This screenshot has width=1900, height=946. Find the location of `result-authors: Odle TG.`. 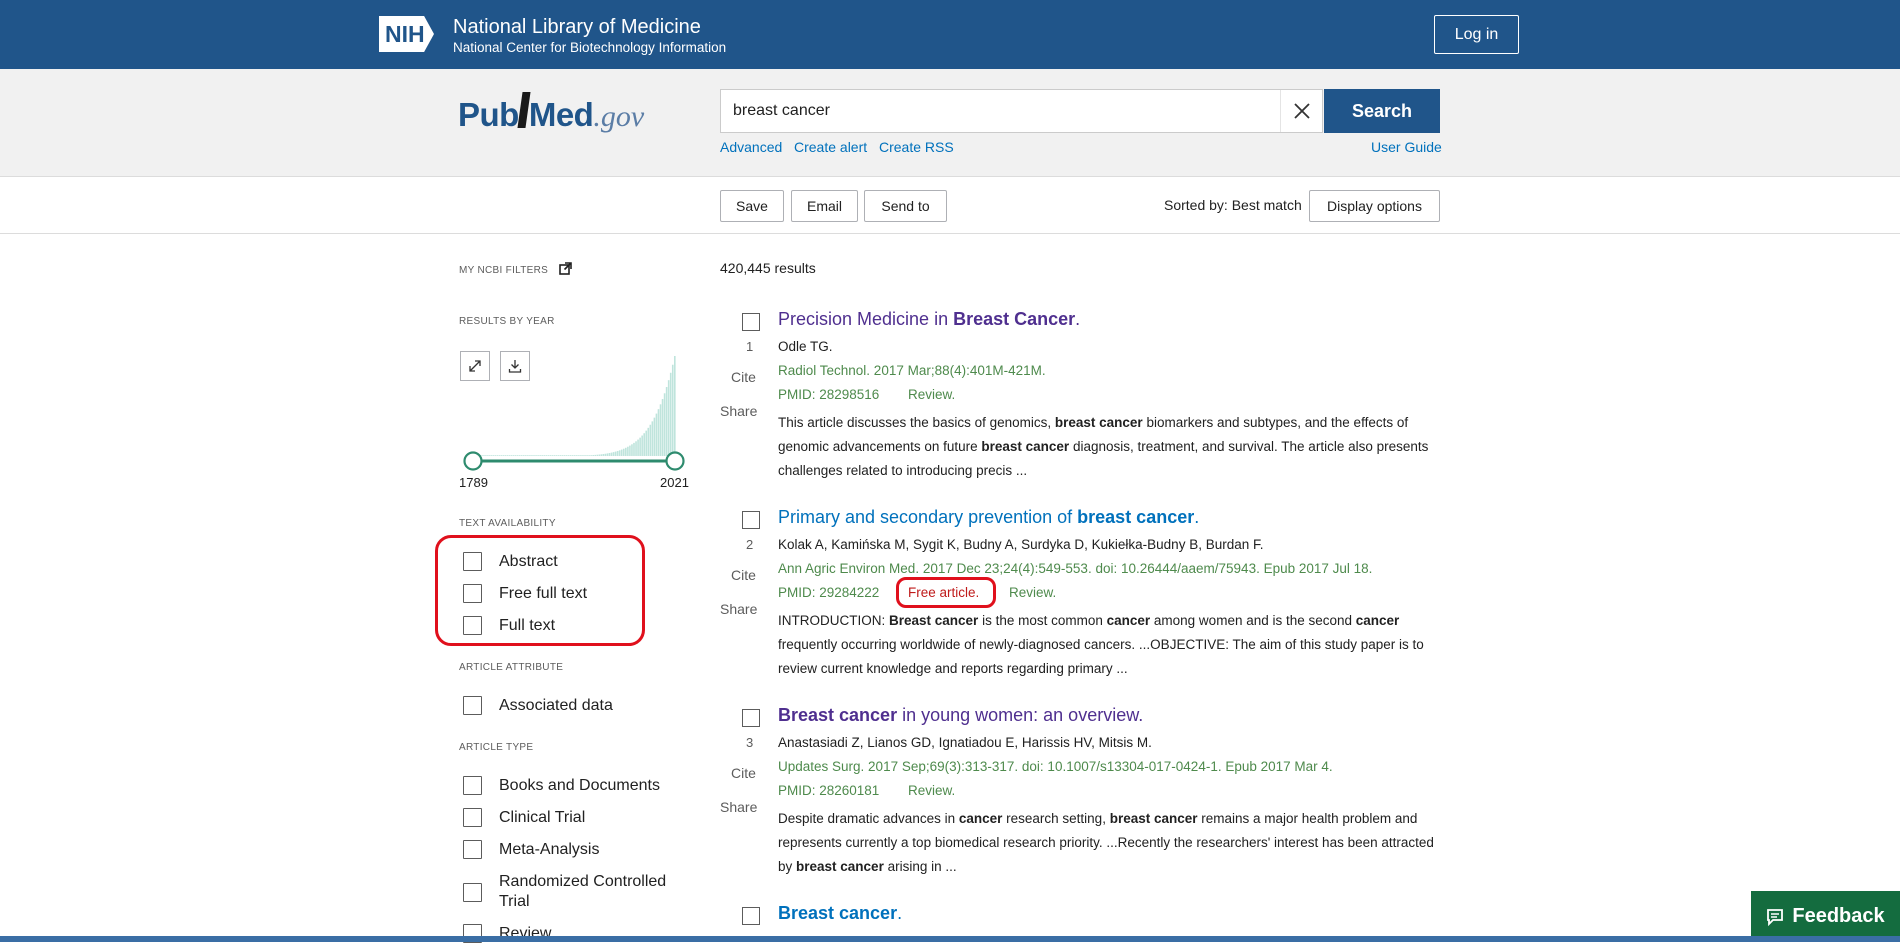

result-authors: Odle TG. is located at coordinates (805, 346).